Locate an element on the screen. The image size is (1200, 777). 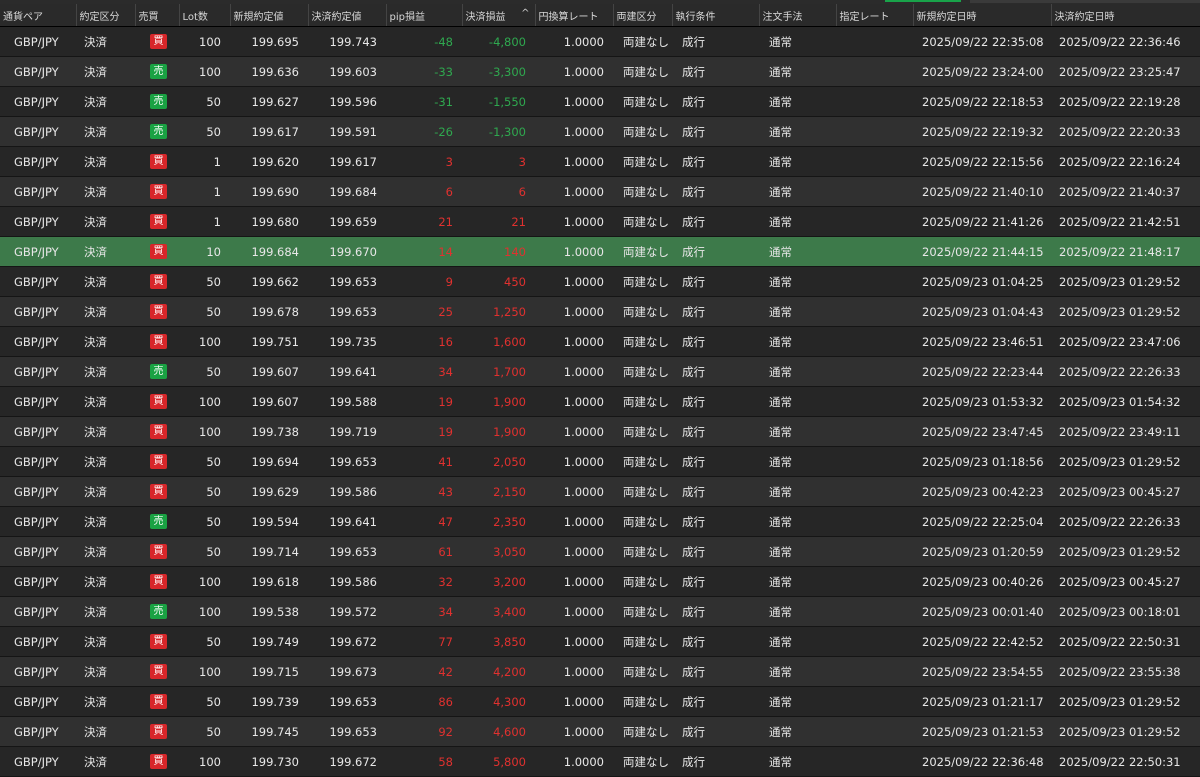
cell-open-time-text: 2025/09/23 01:04:43 is located at coordinates (983, 311).